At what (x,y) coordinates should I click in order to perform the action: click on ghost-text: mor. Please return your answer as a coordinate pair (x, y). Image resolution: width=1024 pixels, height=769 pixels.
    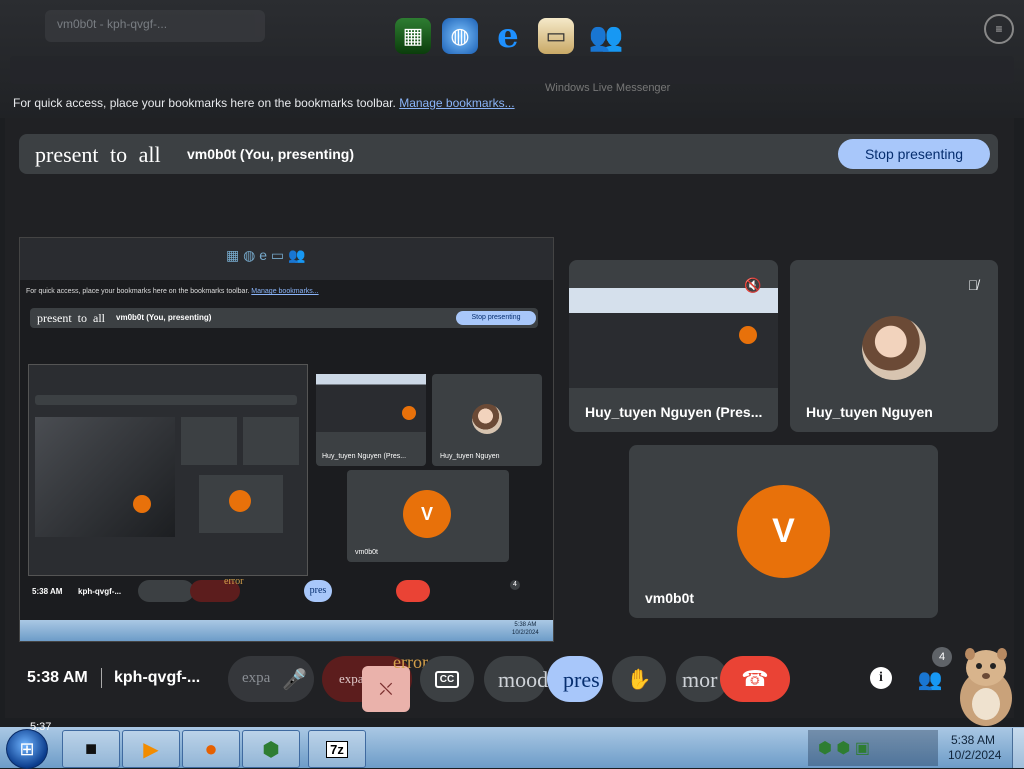
    Looking at the image, I should click on (700, 679).